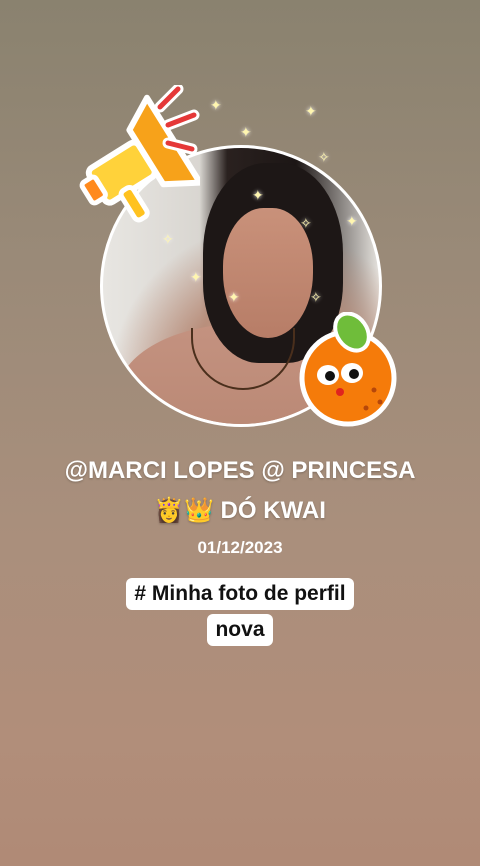 Image resolution: width=480 pixels, height=866 pixels. Describe the element at coordinates (240, 470) in the screenshot. I see `profile-handle-line1: @MARCI LOPES @ PRINCESA` at that location.